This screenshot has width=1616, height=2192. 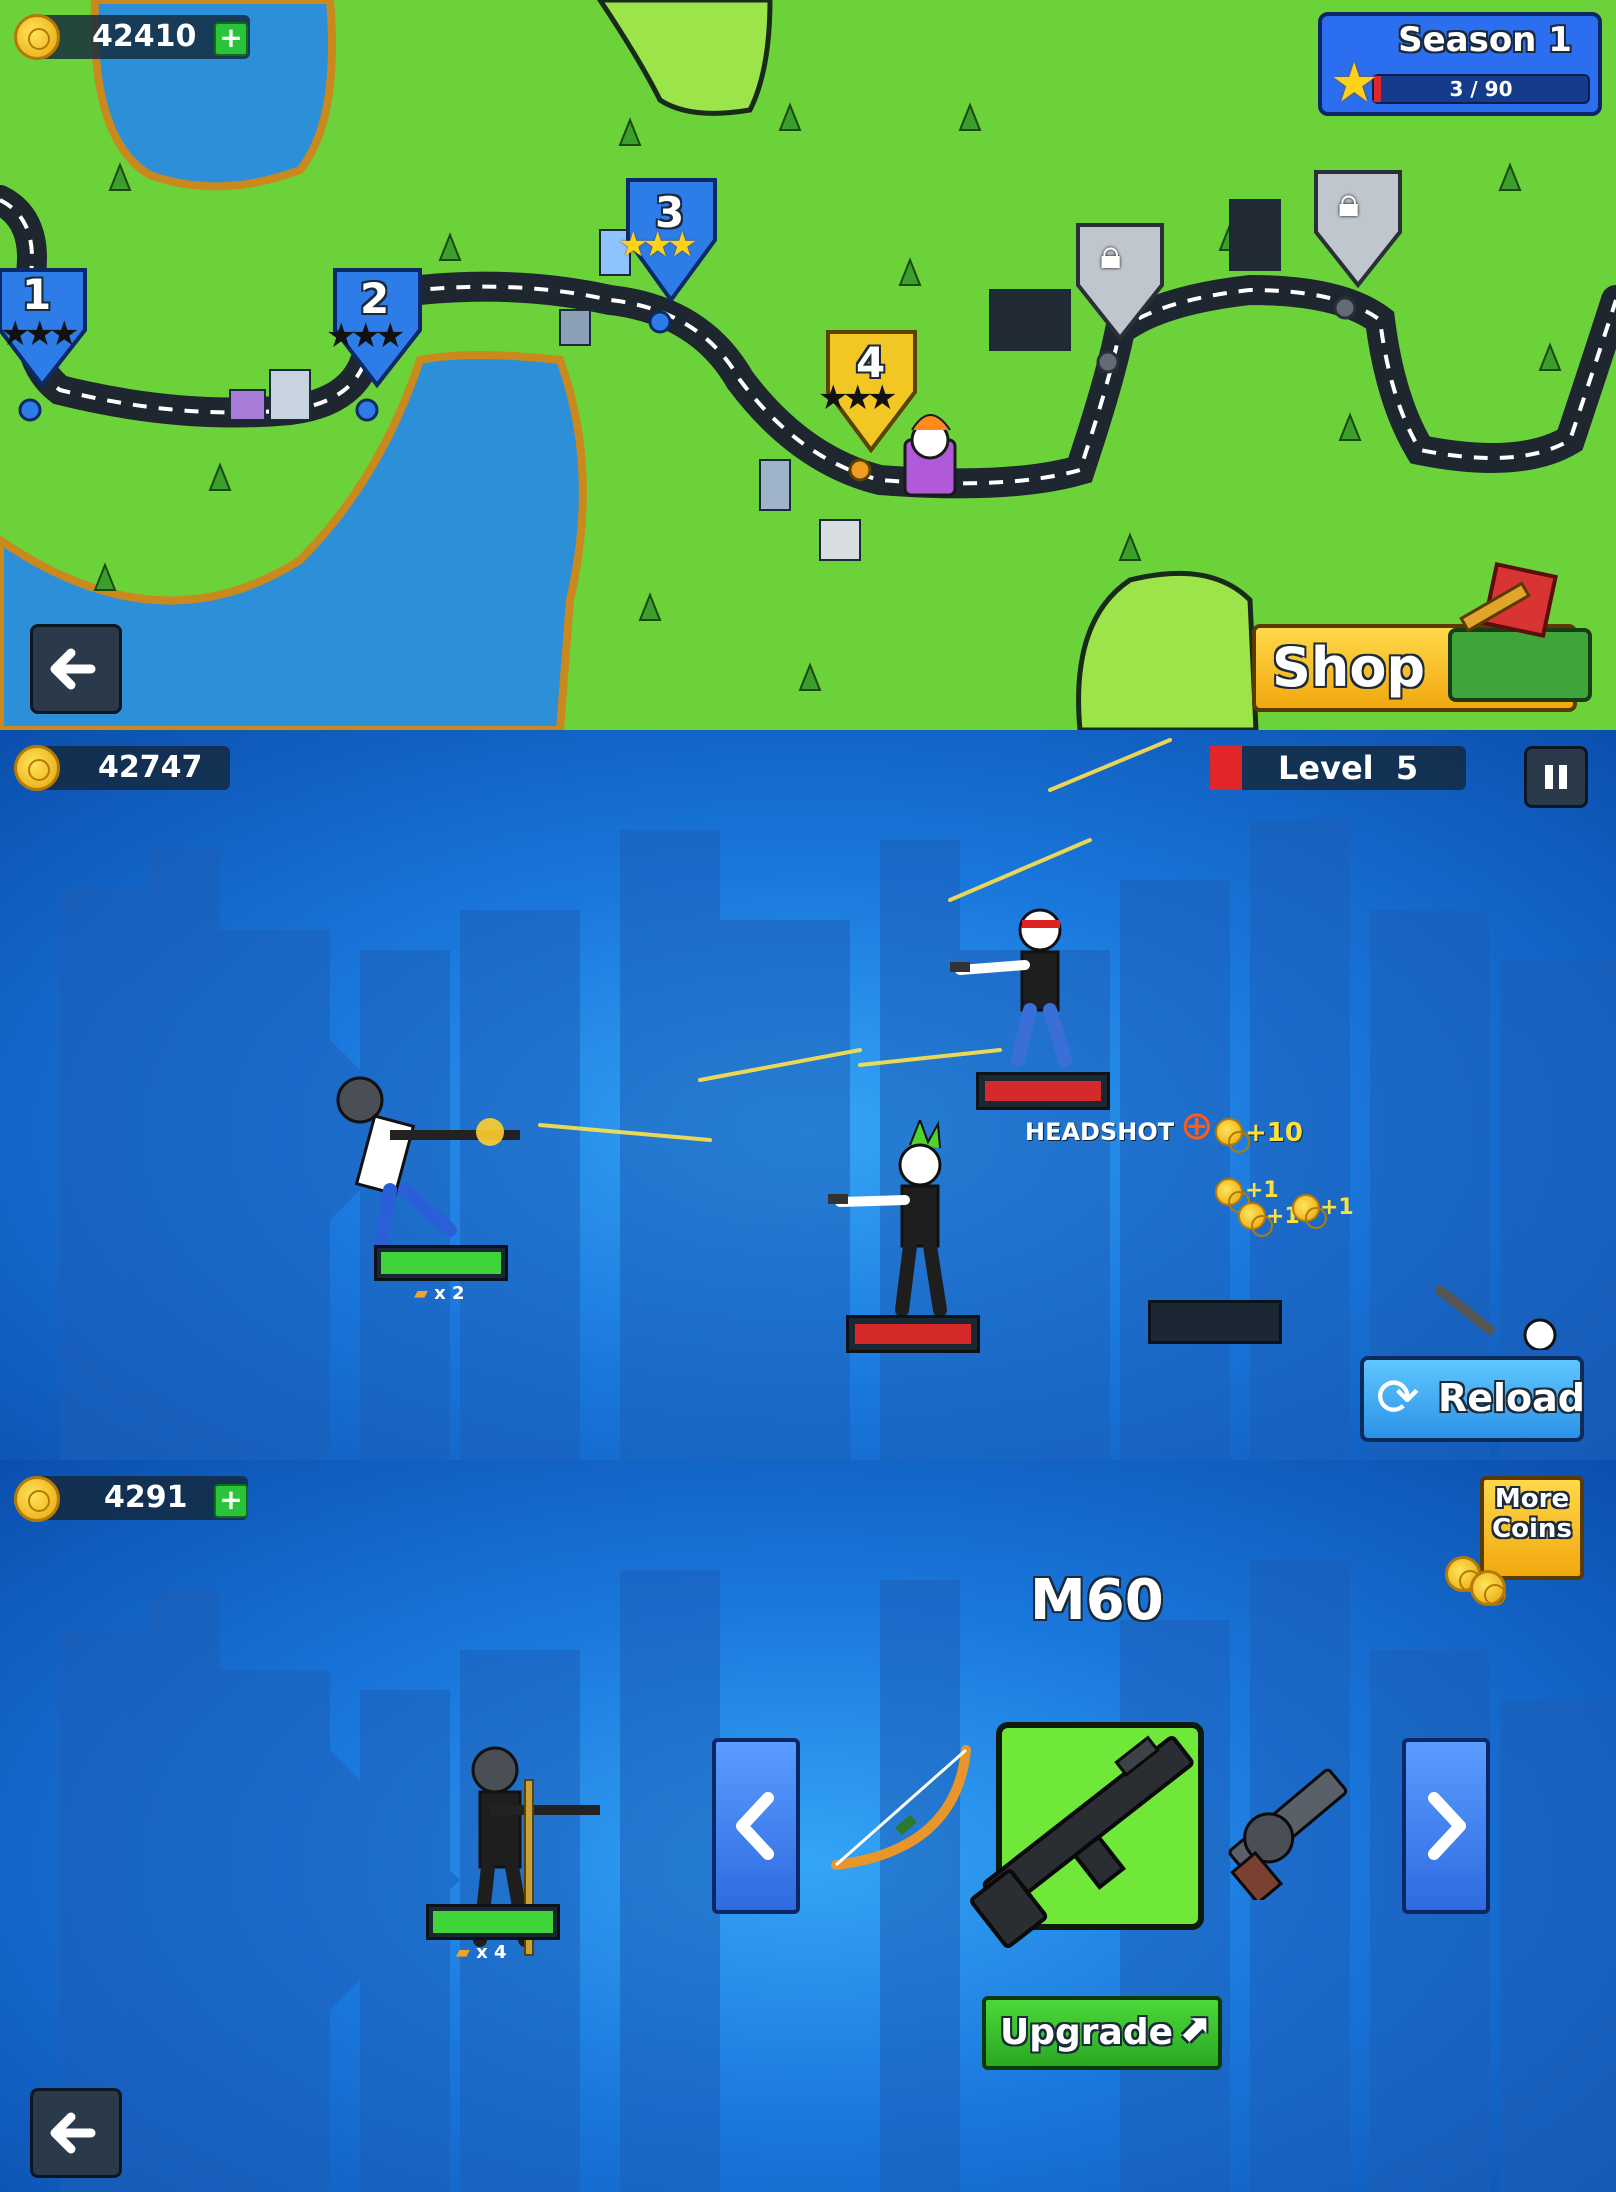 What do you see at coordinates (857, 398) in the screenshot?
I see `level-4-stars: ★★★` at bounding box center [857, 398].